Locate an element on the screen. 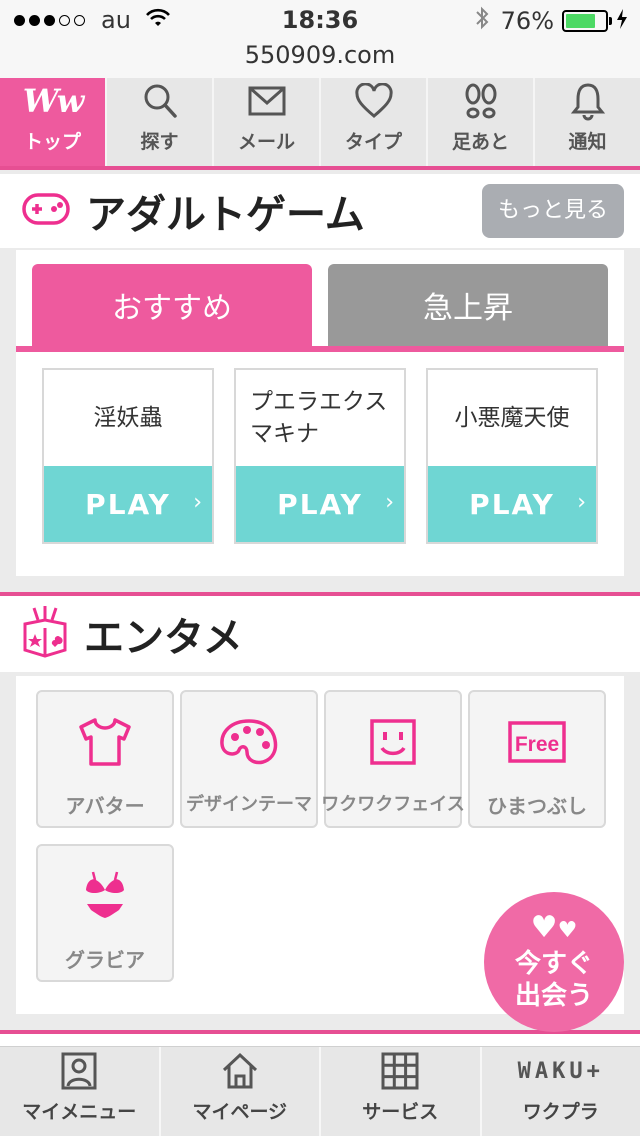 This screenshot has height=1136, width=640. meet-now-line2: 出会う is located at coordinates (553, 995).